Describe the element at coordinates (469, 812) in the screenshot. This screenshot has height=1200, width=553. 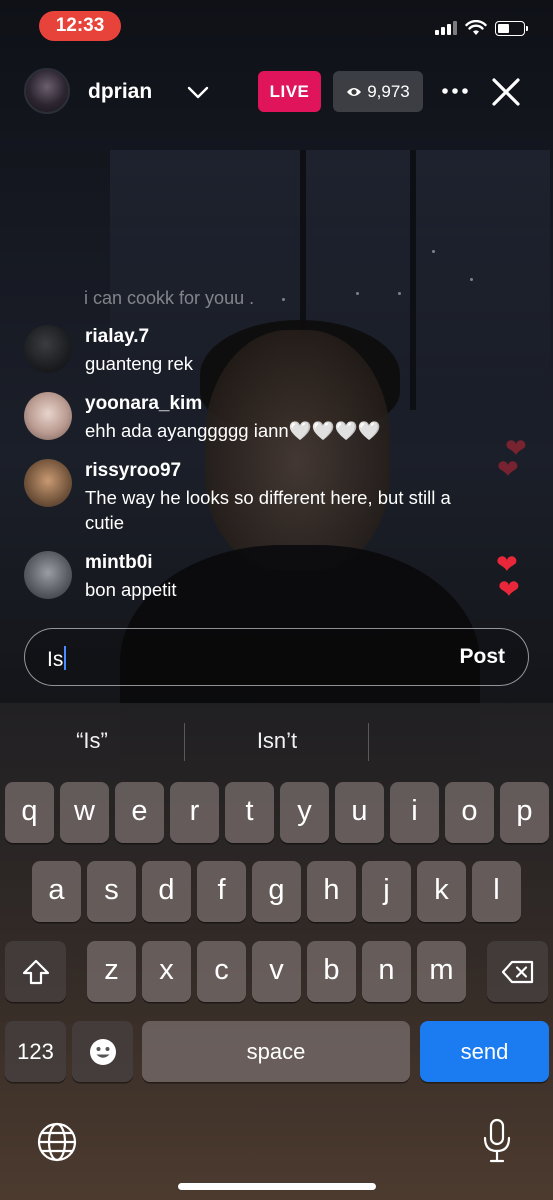
I see `key-o: o` at that location.